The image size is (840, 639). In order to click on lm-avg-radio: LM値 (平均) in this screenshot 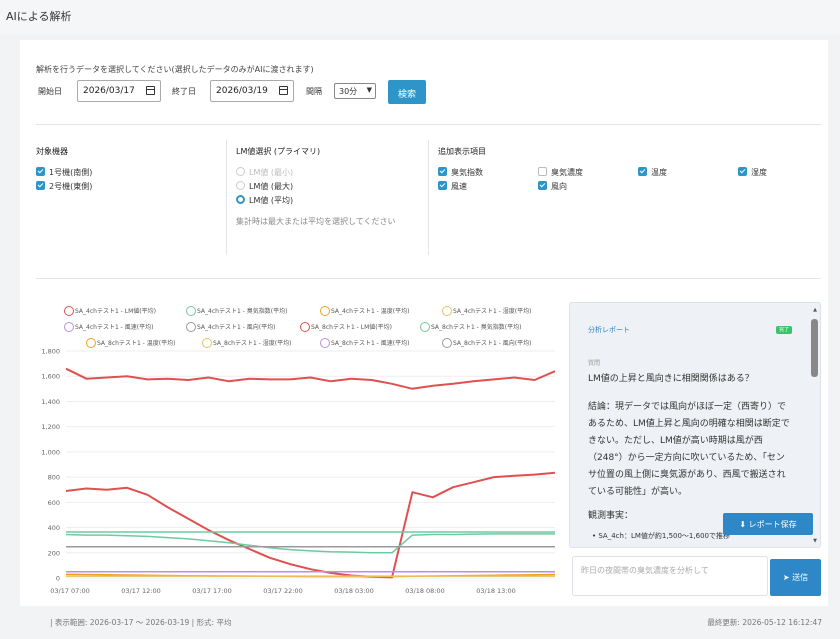, I will do `click(264, 200)`.